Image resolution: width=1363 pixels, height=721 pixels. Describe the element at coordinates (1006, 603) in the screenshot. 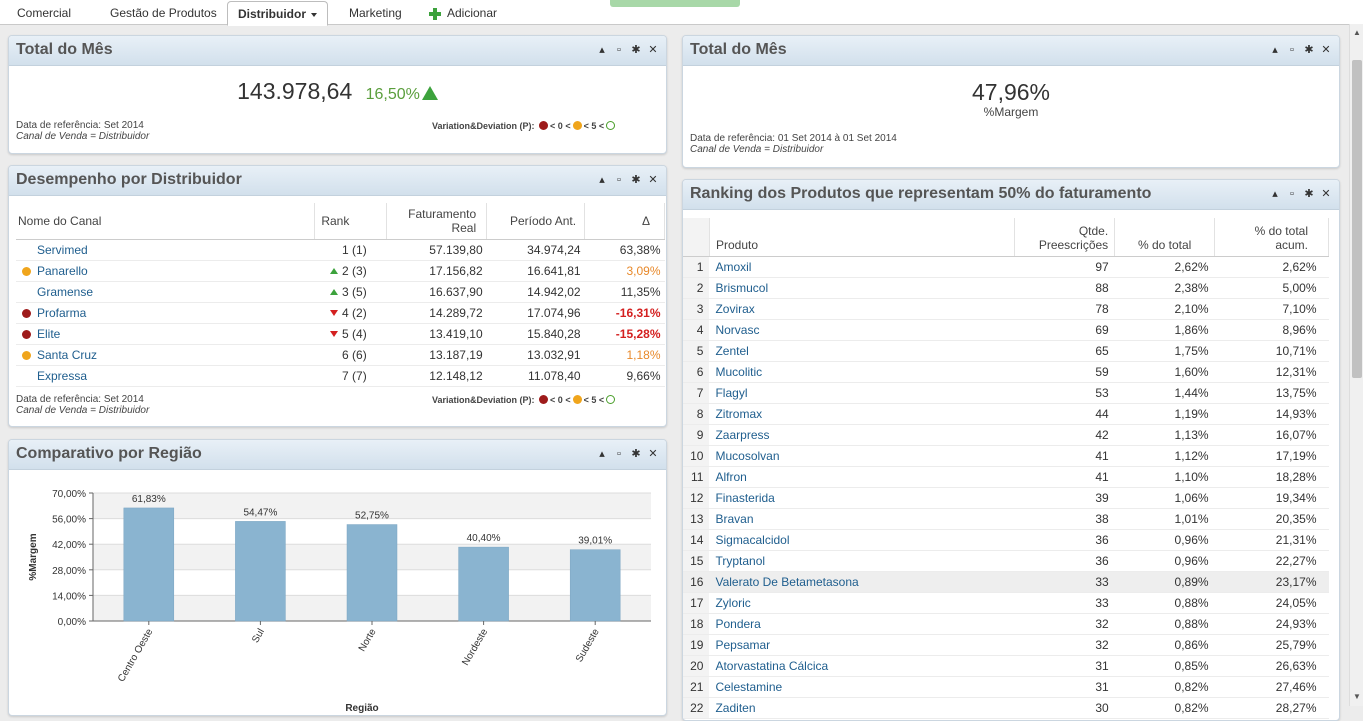

I see `table-row: 17 Zyloric 33 0,88% 24,05%` at that location.